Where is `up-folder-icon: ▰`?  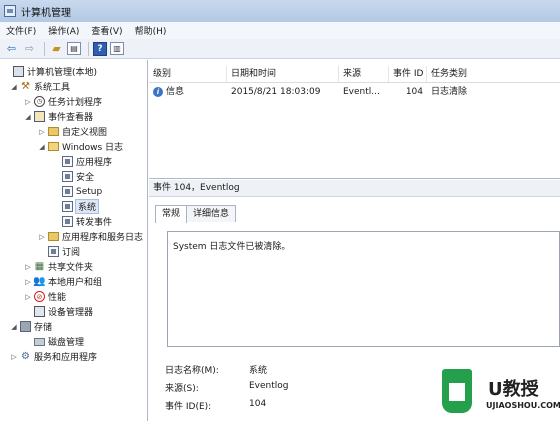
up-folder-icon: ▰ is located at coordinates (56, 48).